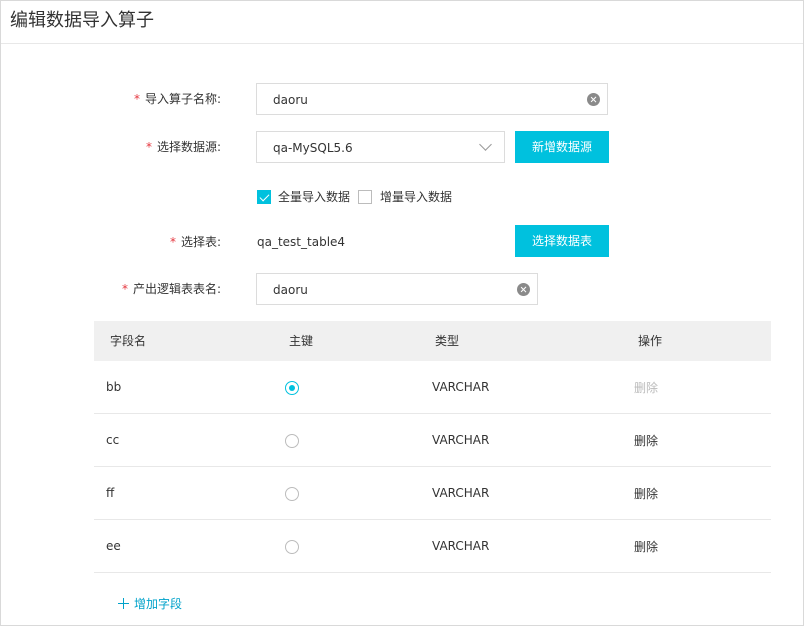 This screenshot has height=626, width=804. I want to click on incremental-import-checkbox, so click(365, 197).